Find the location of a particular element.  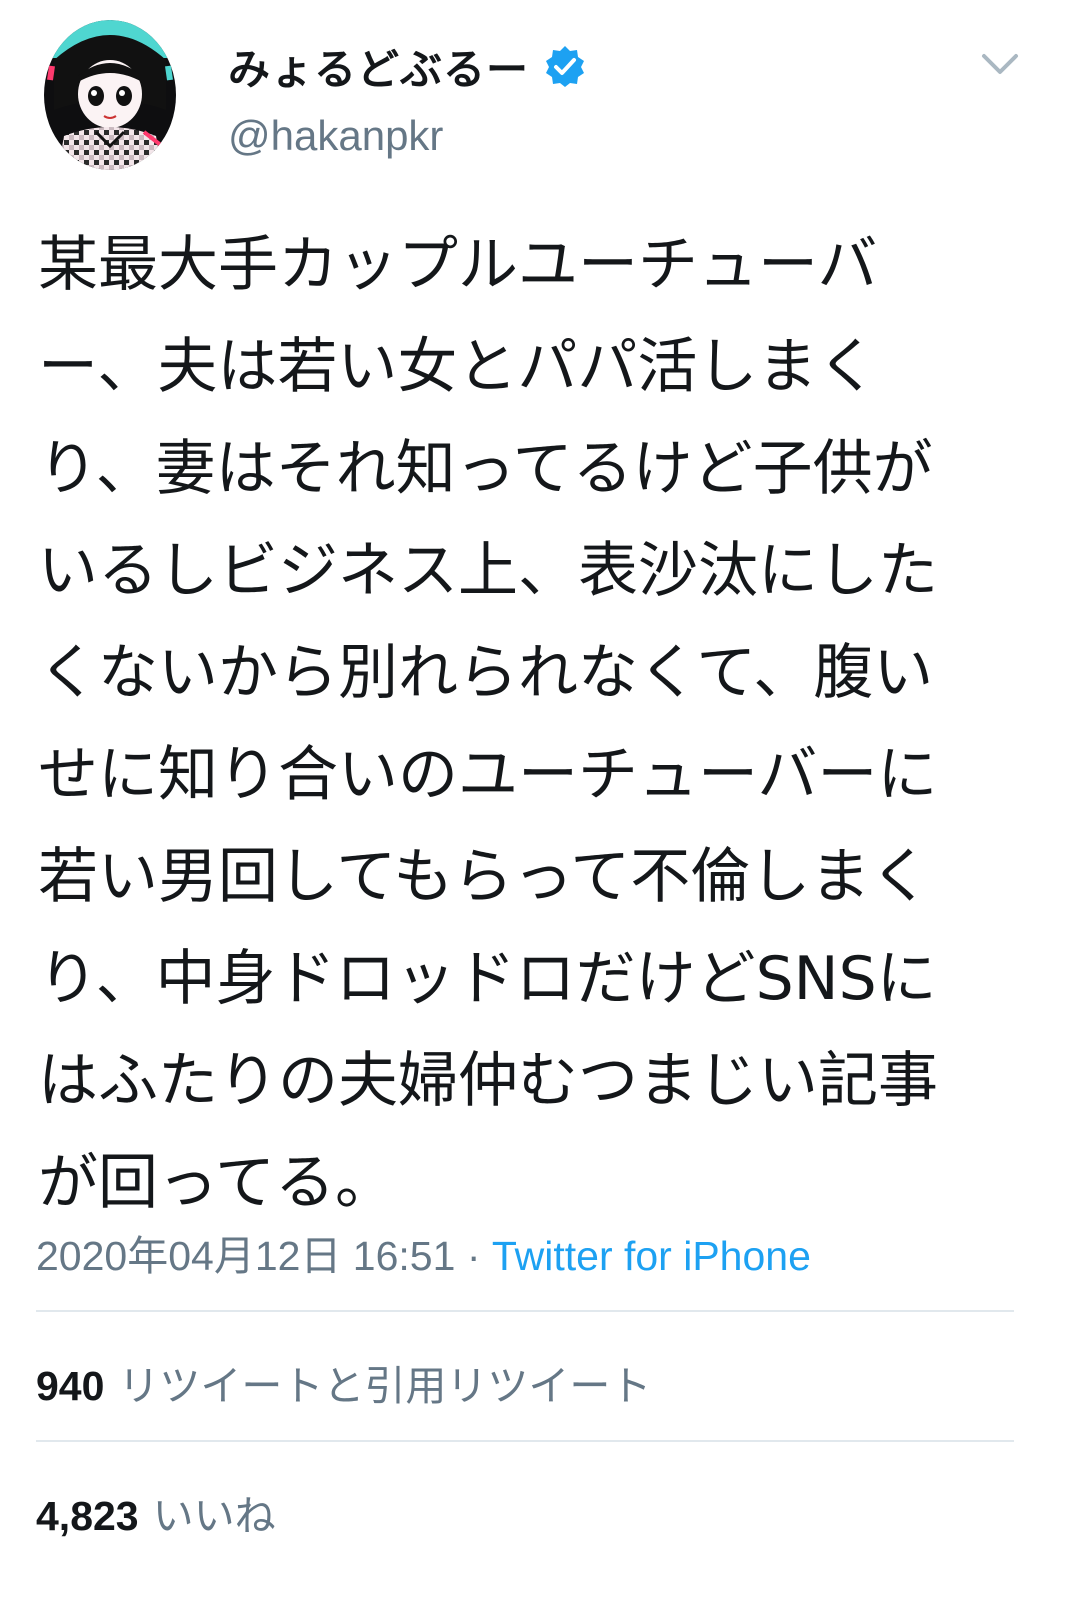

tweet-meta: 2020年04月12日 16:51 · Twitter for iPhone is located at coordinates (423, 1252).